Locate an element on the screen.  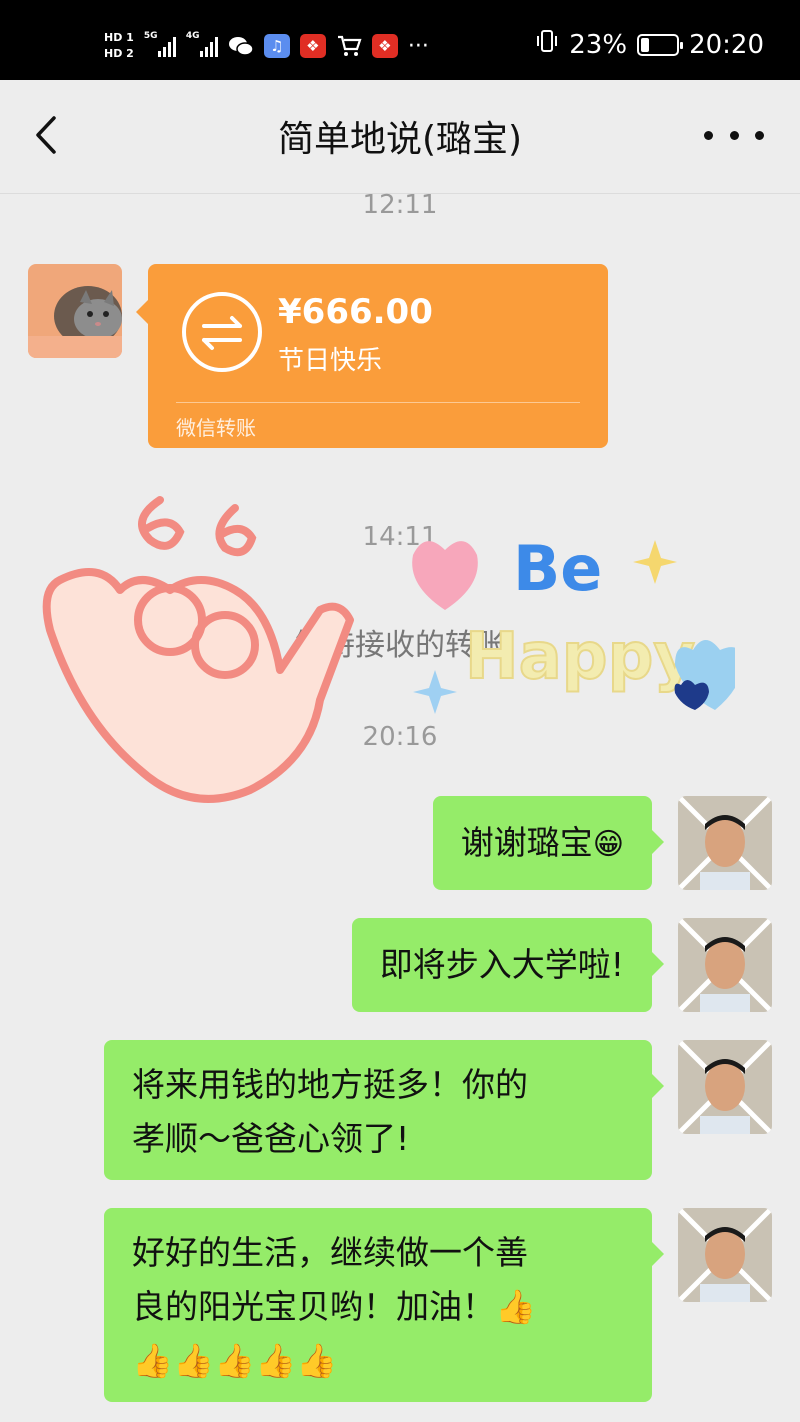
net-5g-label: 5G is located at coordinates (150, 36).